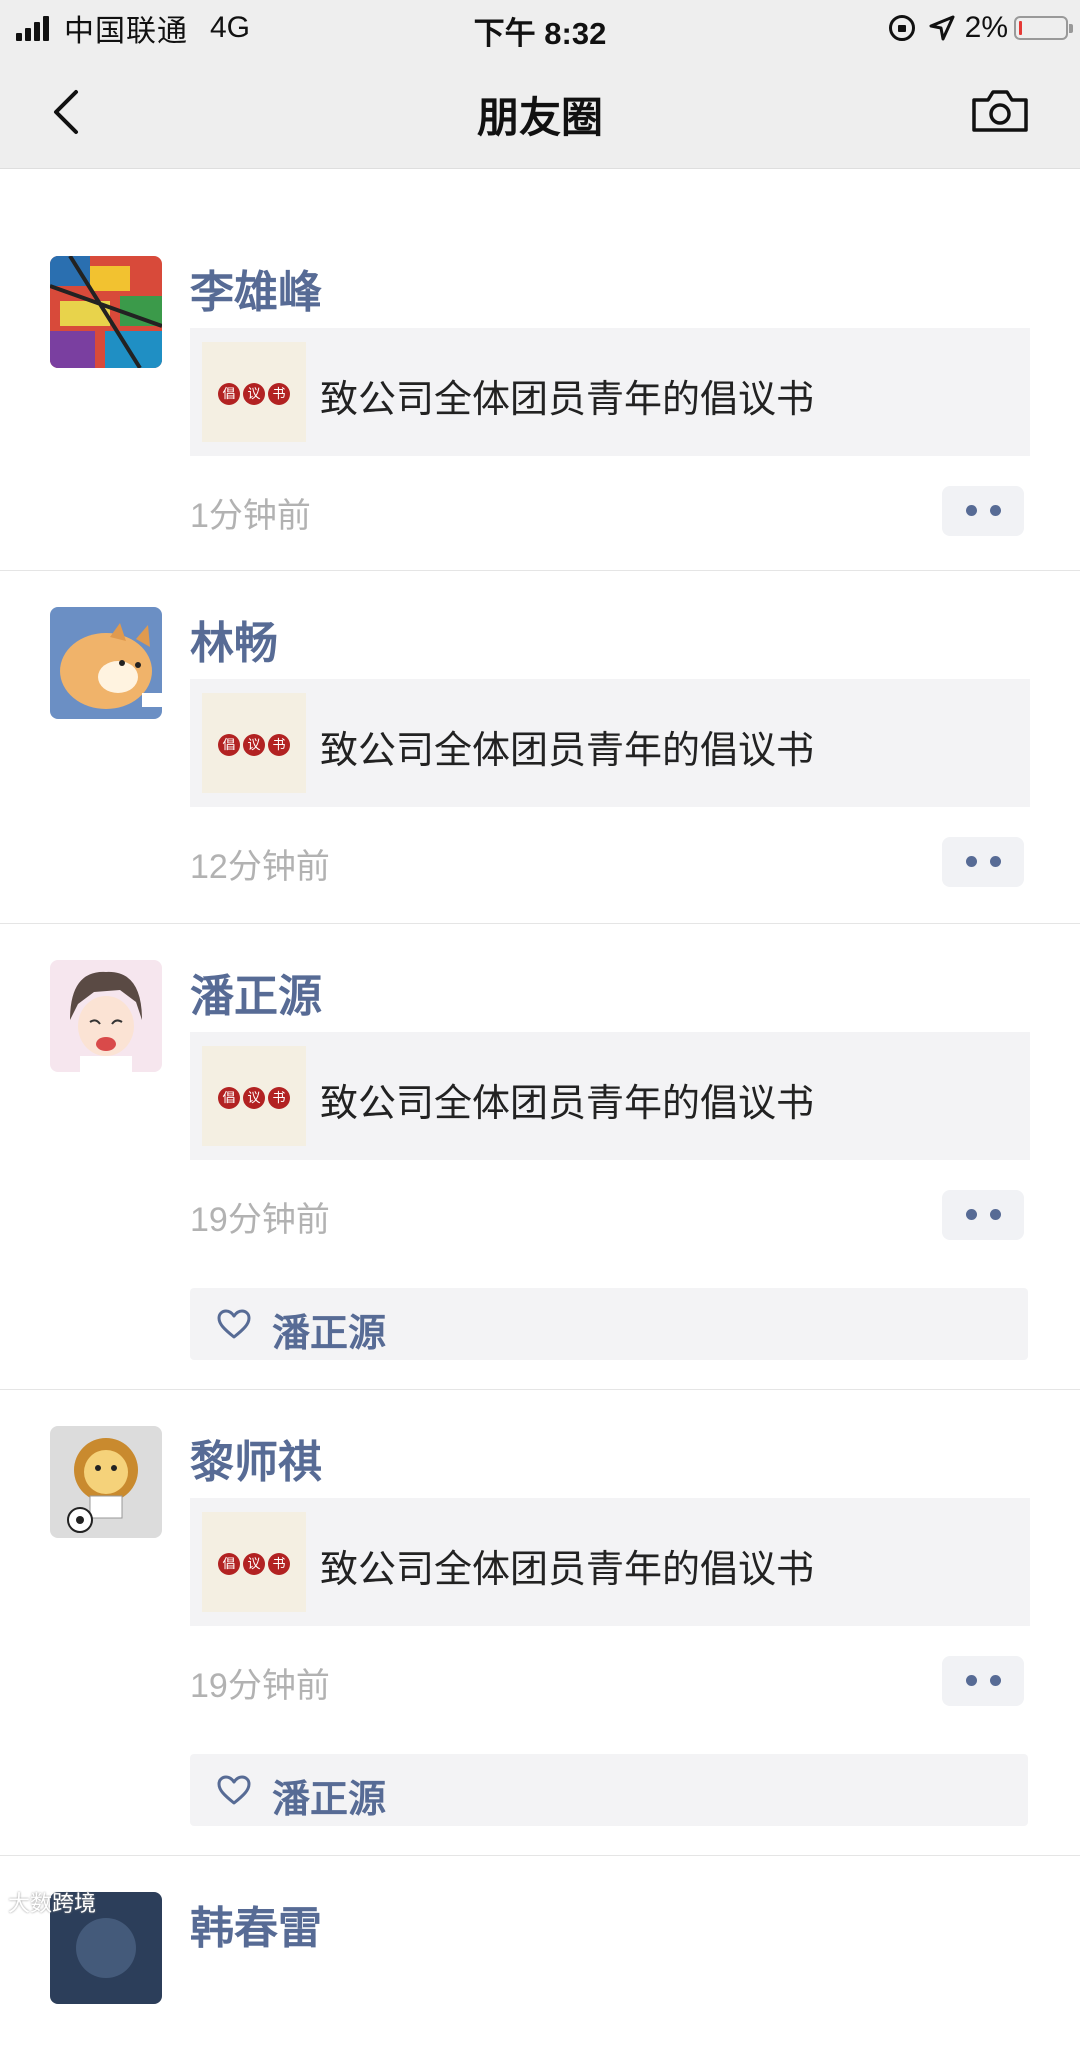  What do you see at coordinates (942, 28) in the screenshot?
I see `location-icon` at bounding box center [942, 28].